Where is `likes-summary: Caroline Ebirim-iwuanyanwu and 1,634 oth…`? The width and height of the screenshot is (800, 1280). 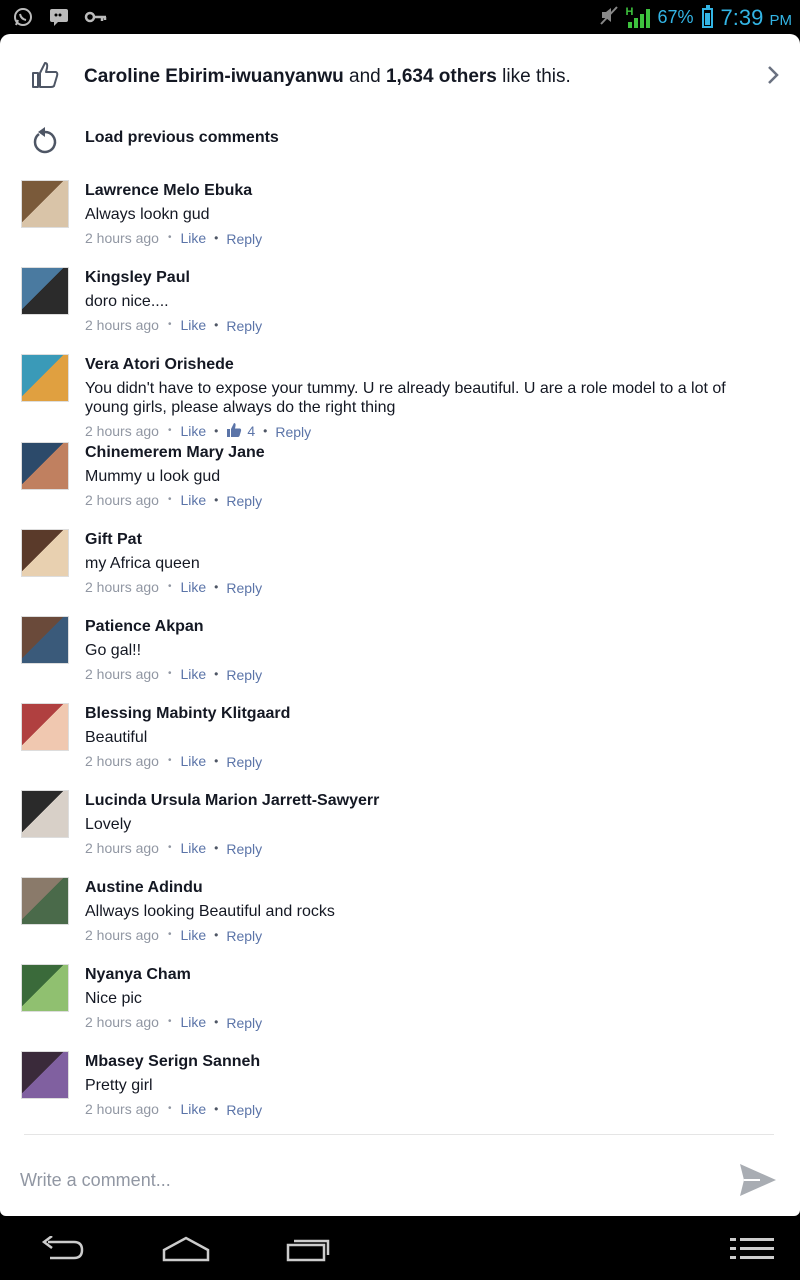
likes-summary: Caroline Ebirim-iwuanyanwu and 1,634 oth… is located at coordinates (400, 77).